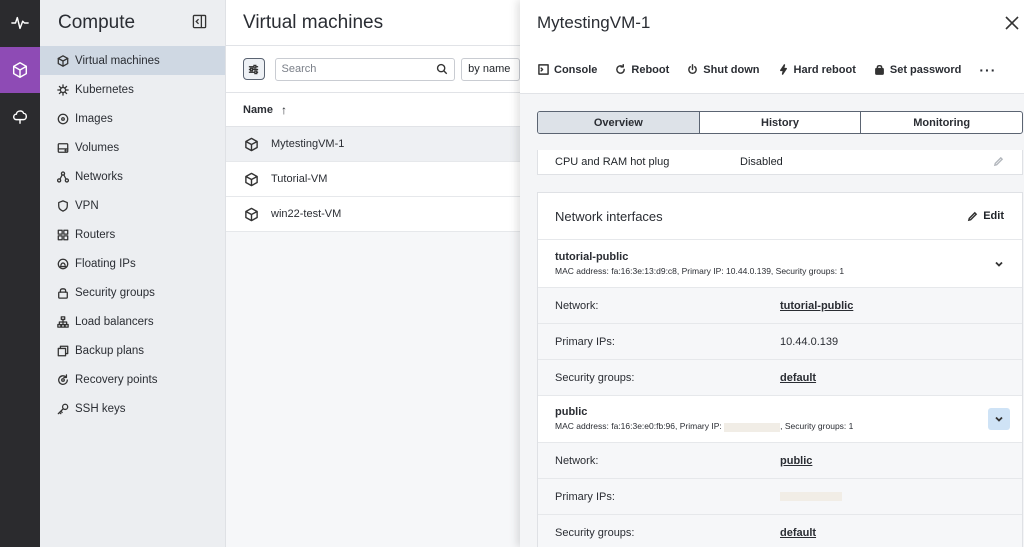  I want to click on edit-network-interfaces-button: Edit, so click(985, 216).